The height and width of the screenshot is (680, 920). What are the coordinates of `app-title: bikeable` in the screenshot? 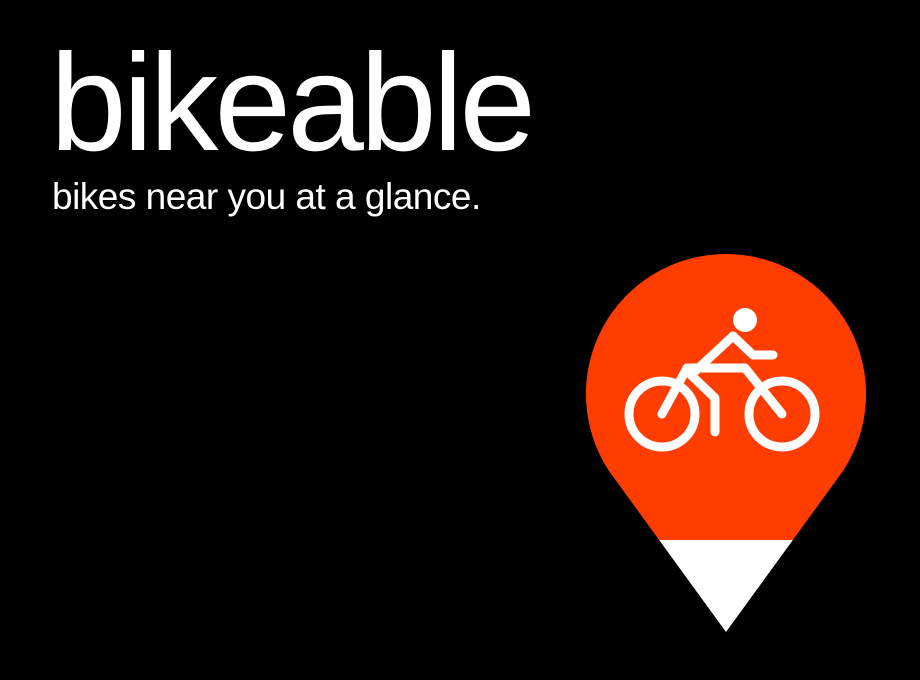 It's located at (293, 103).